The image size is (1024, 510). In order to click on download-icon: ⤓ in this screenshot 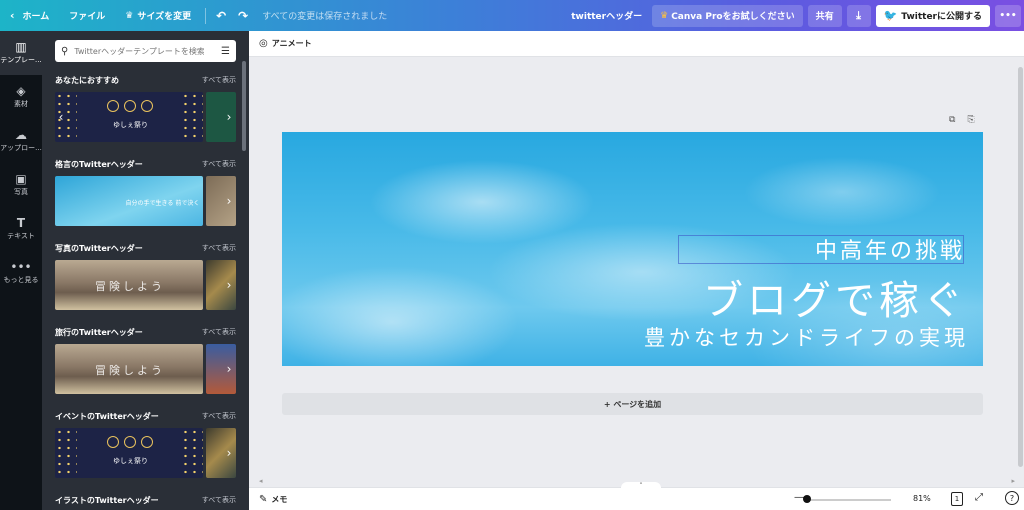, I will do `click(859, 15)`.